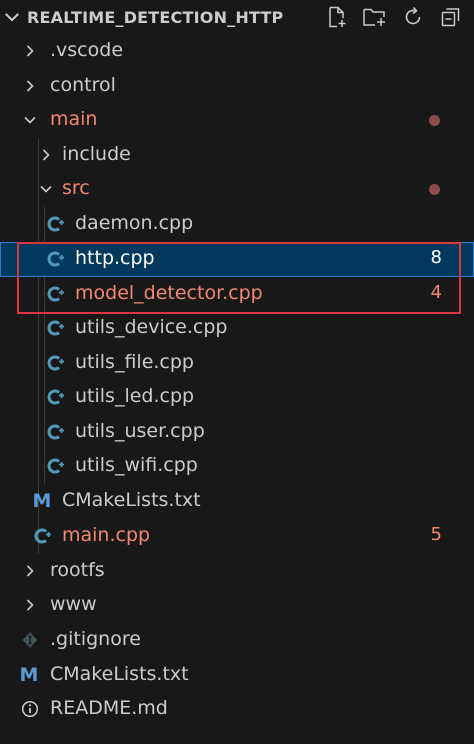 This screenshot has height=744, width=474. I want to click on tree-item-main-cpp: main.cpp 5, so click(237, 536).